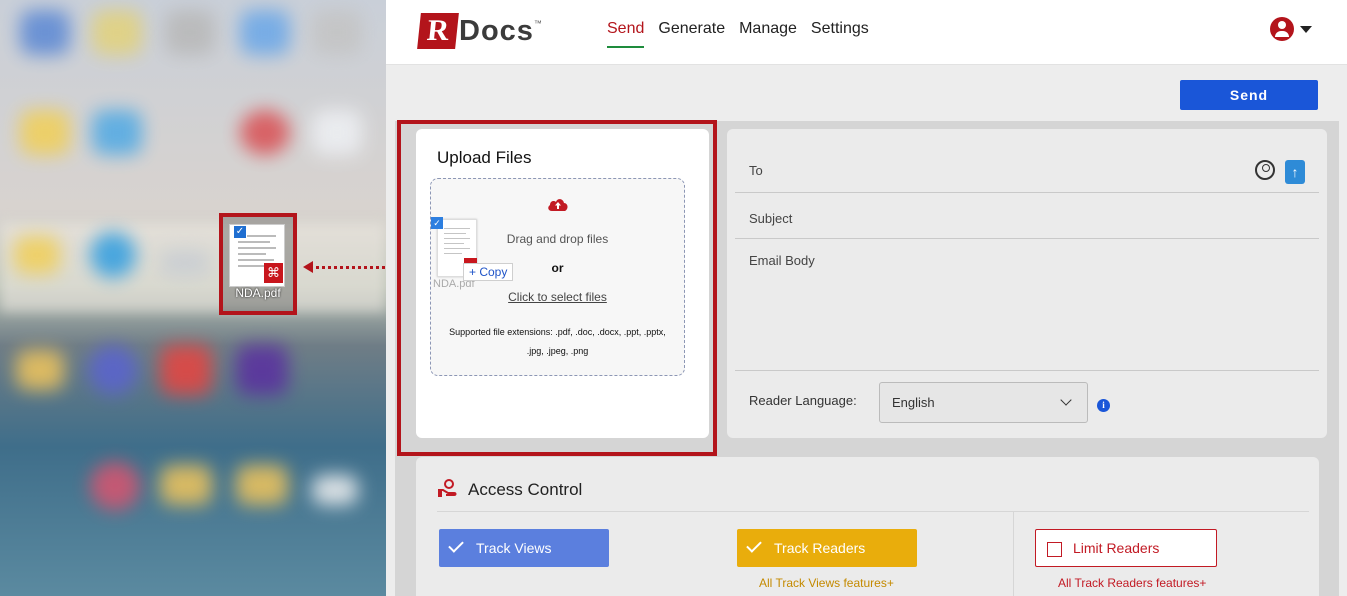  I want to click on nav-settings: Settings, so click(840, 34).